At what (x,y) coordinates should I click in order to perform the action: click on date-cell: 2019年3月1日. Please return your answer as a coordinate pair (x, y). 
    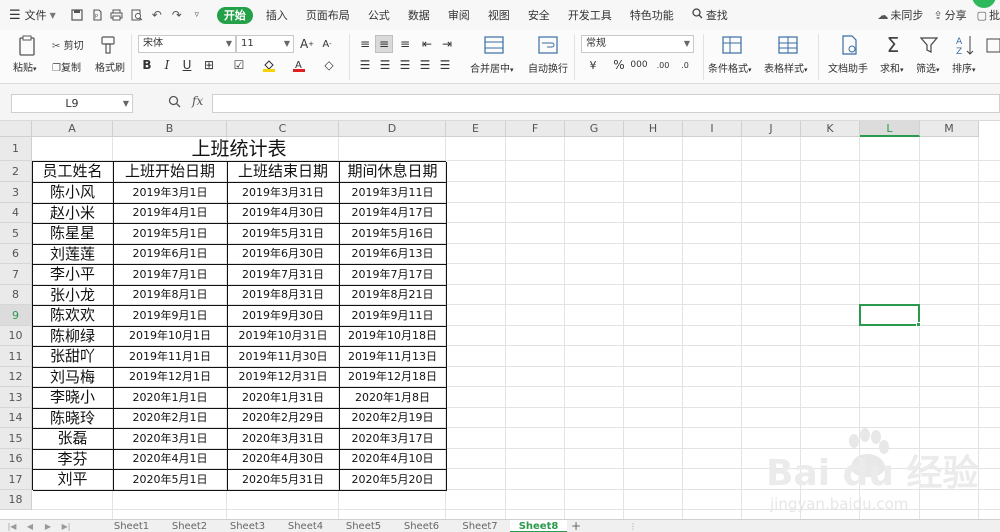
    Looking at the image, I should click on (170, 192).